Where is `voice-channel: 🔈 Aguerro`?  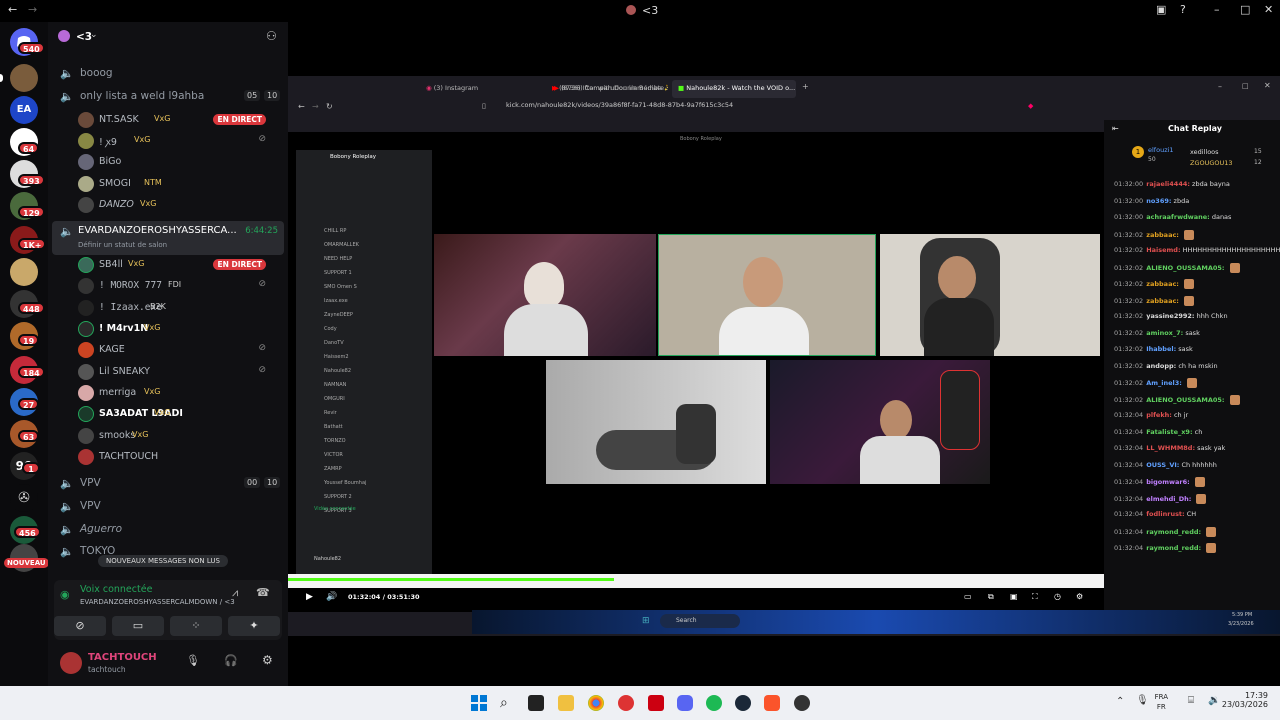 voice-channel: 🔈 Aguerro is located at coordinates (169, 530).